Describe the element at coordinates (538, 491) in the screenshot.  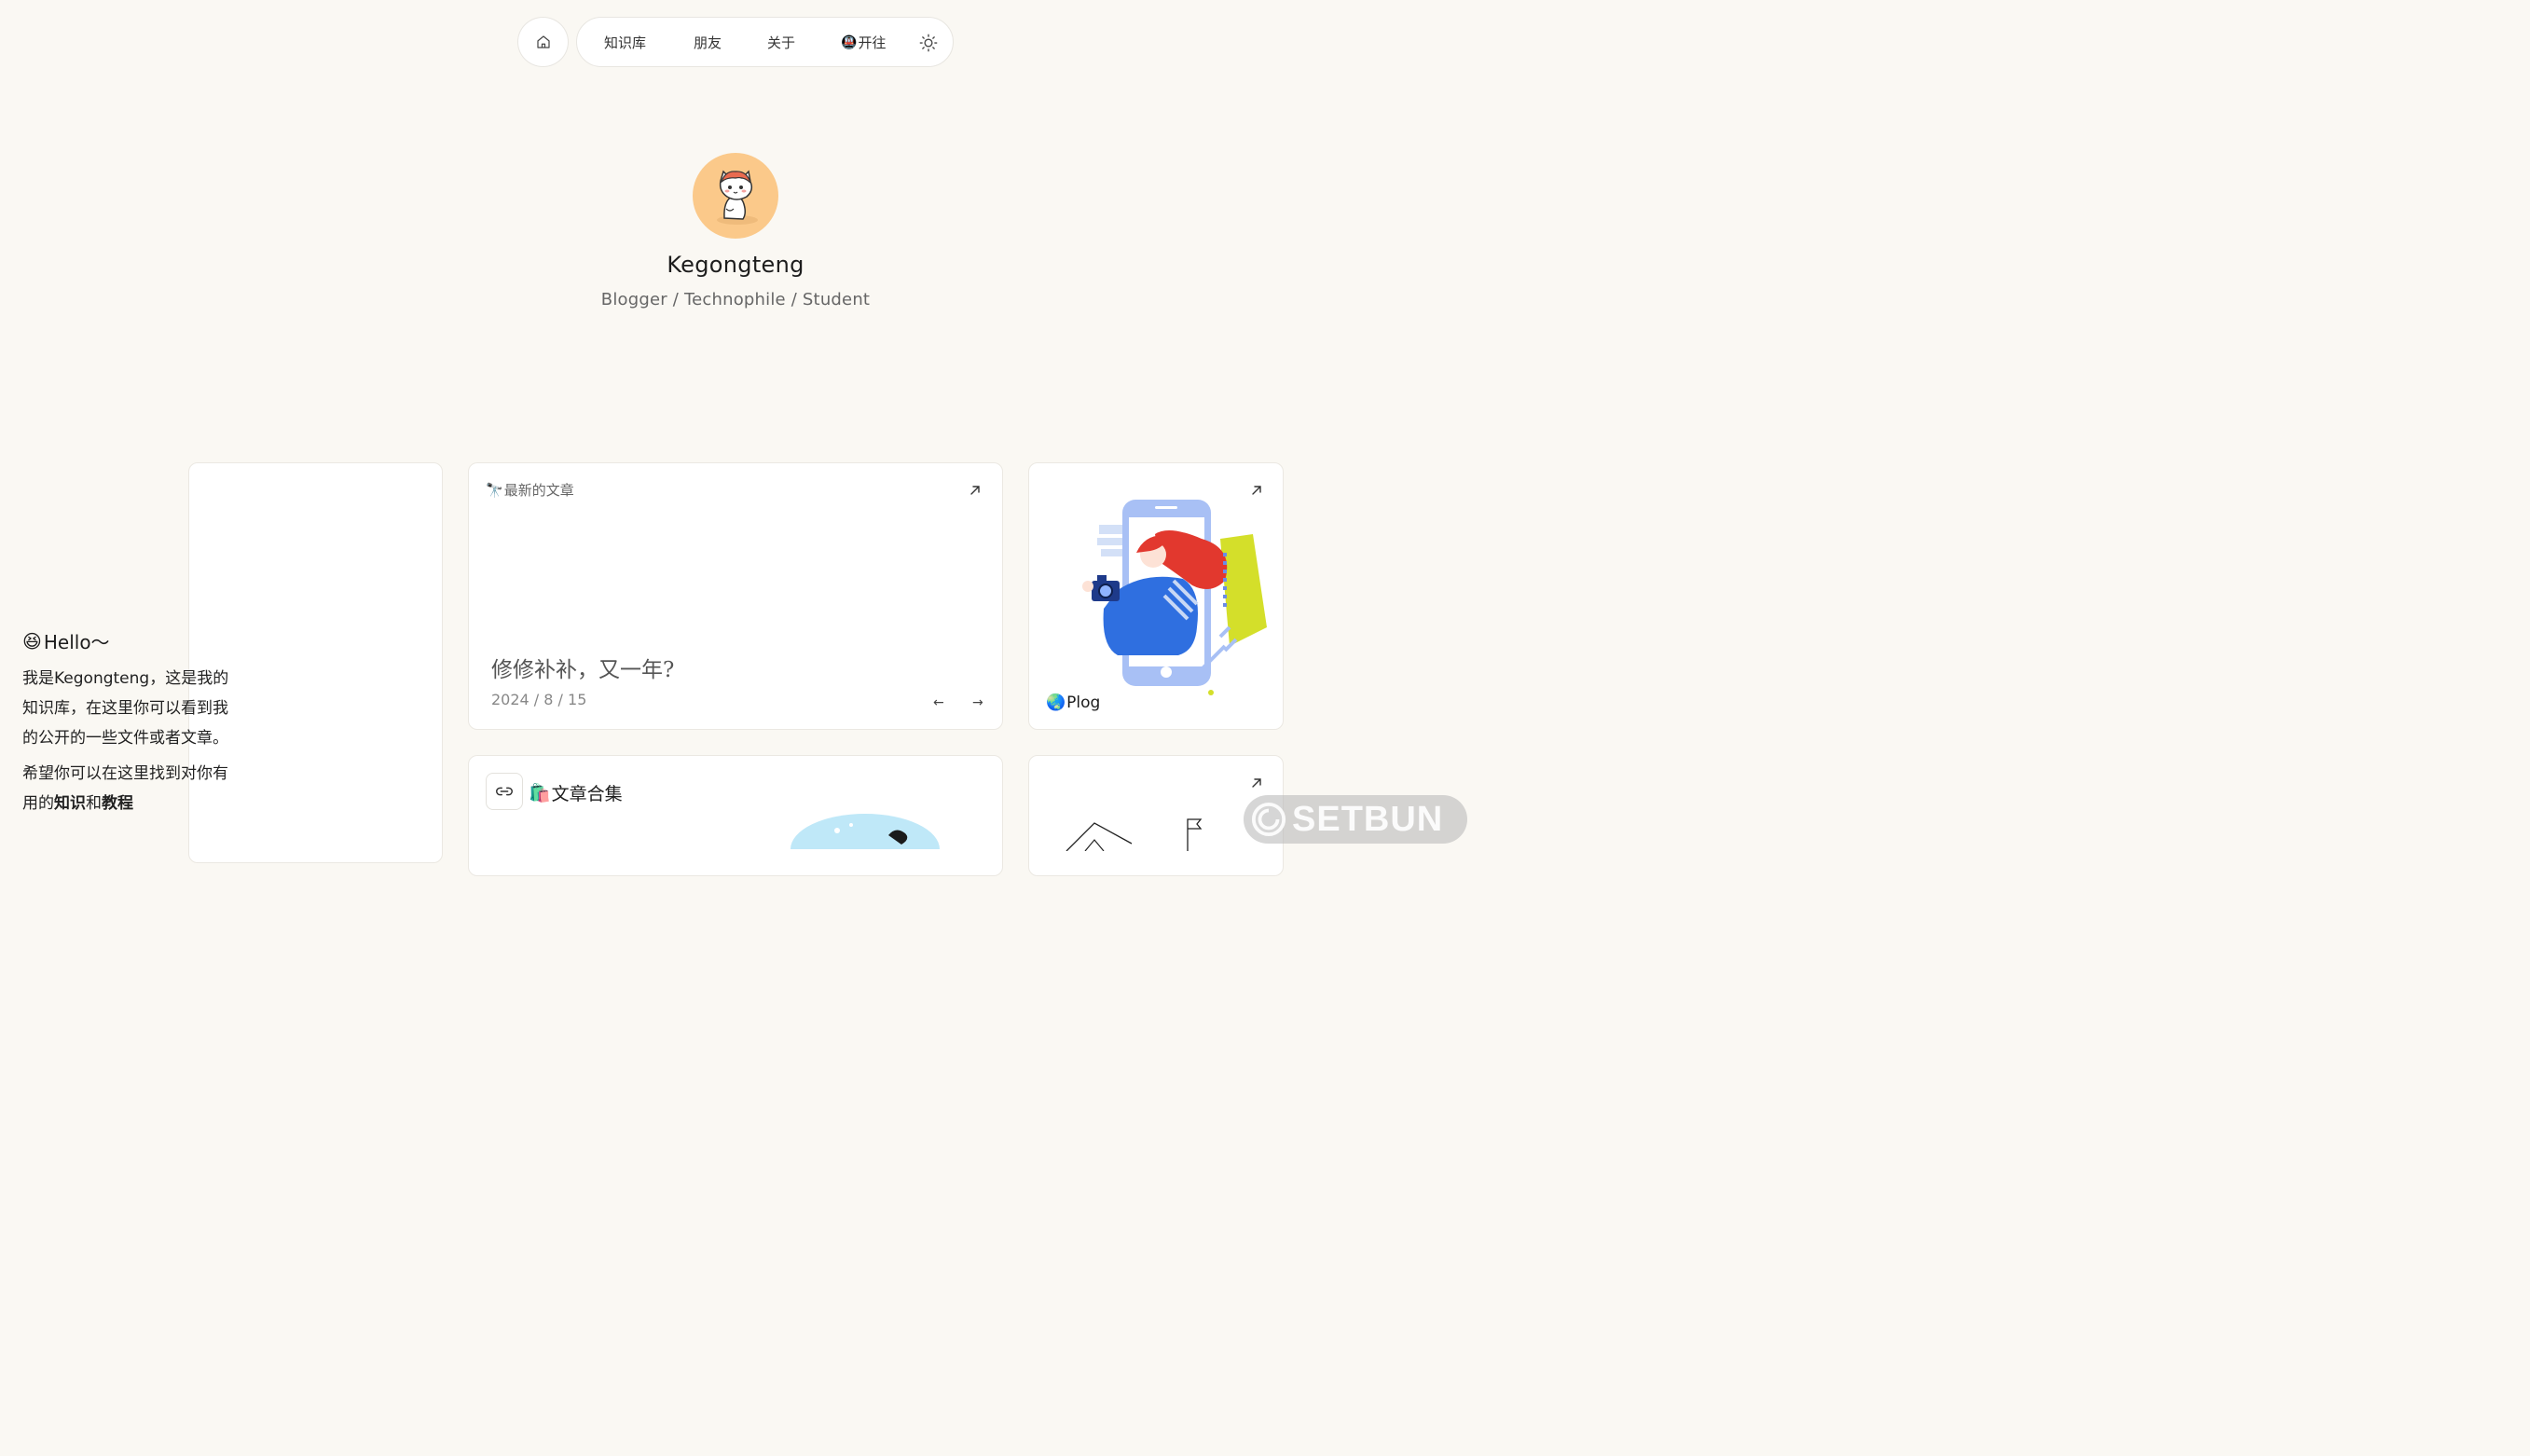
I see `latest-article-label-text: 最新的文章` at that location.